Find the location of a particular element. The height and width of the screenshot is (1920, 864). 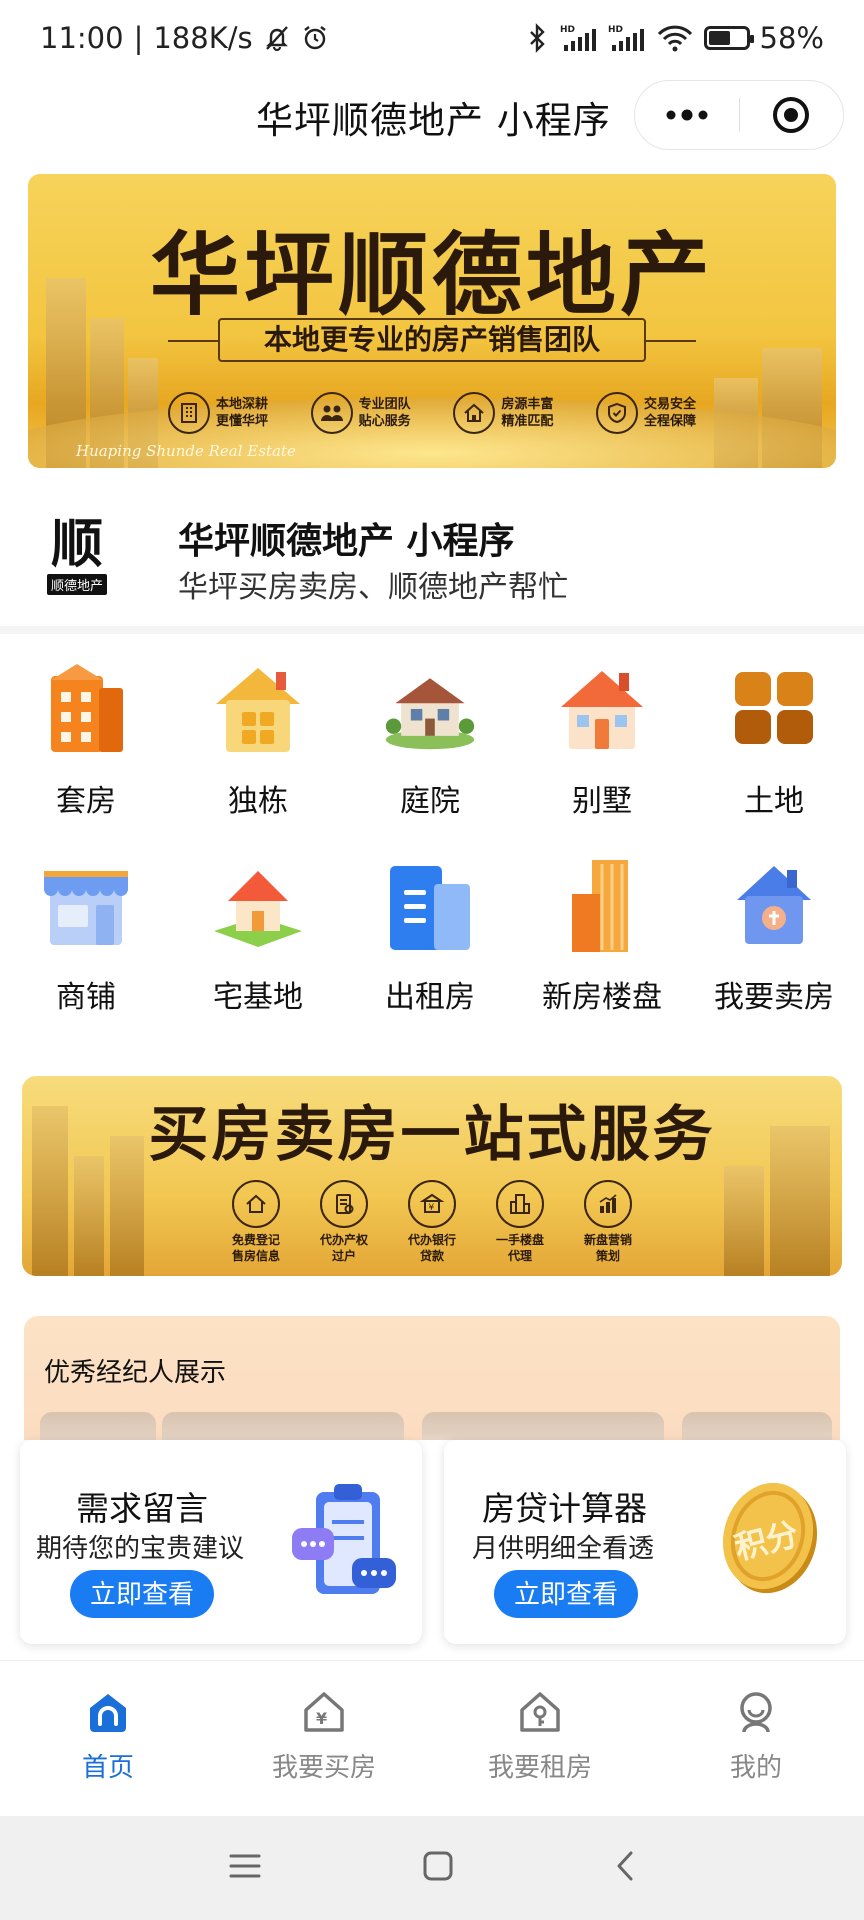

close-miniprogram-button is located at coordinates (792, 115).